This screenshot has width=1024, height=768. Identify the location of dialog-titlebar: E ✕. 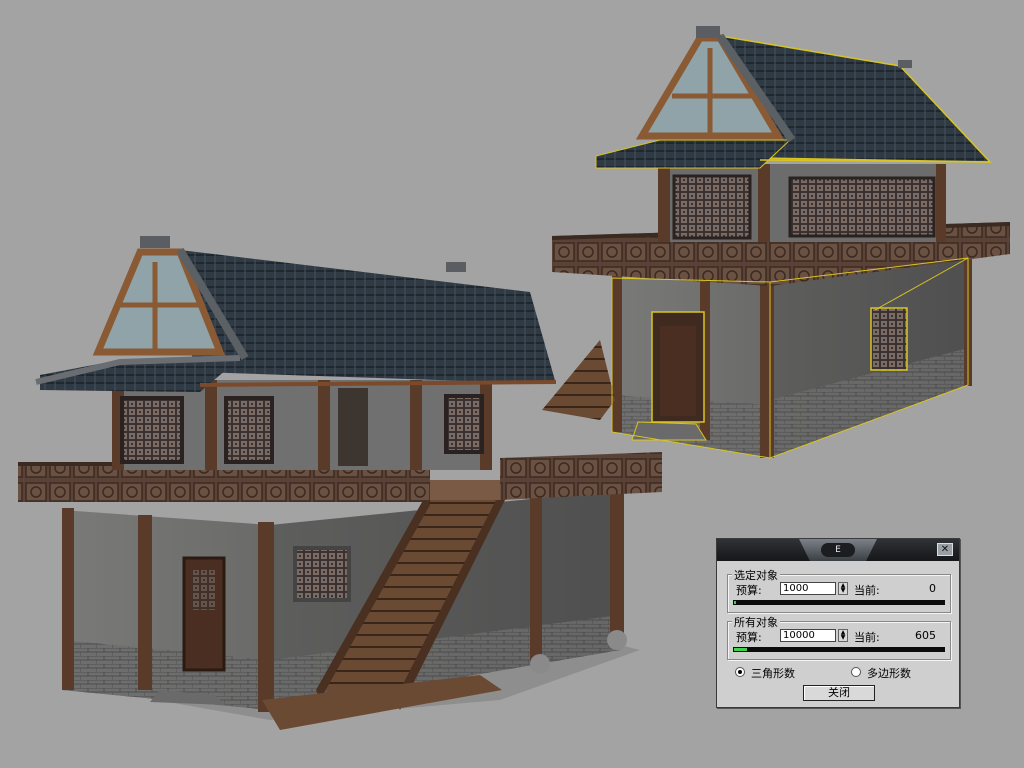
(838, 550).